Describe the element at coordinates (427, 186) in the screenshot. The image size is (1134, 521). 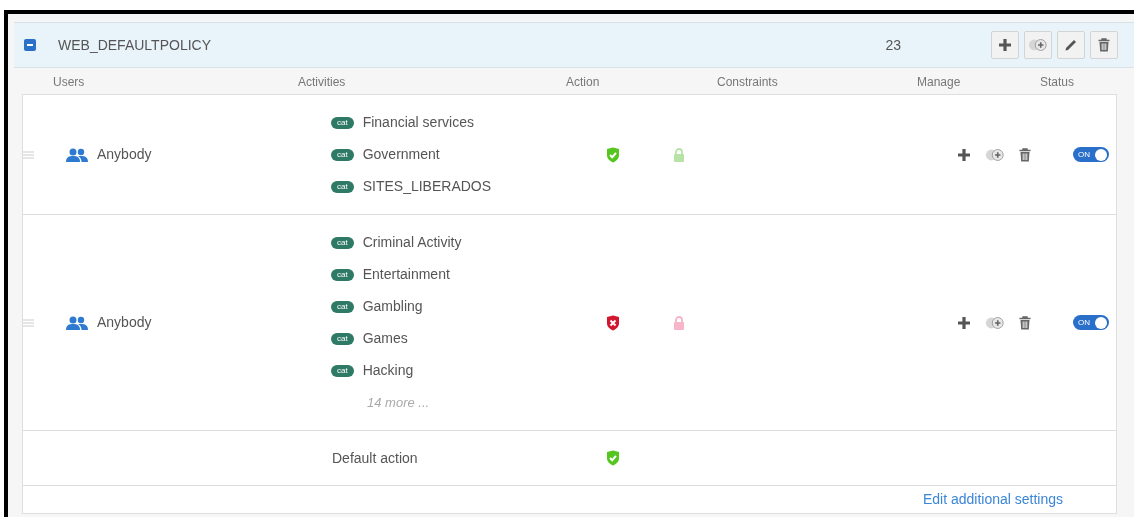
I see `activity-name: SITES_LIBERADOS` at that location.